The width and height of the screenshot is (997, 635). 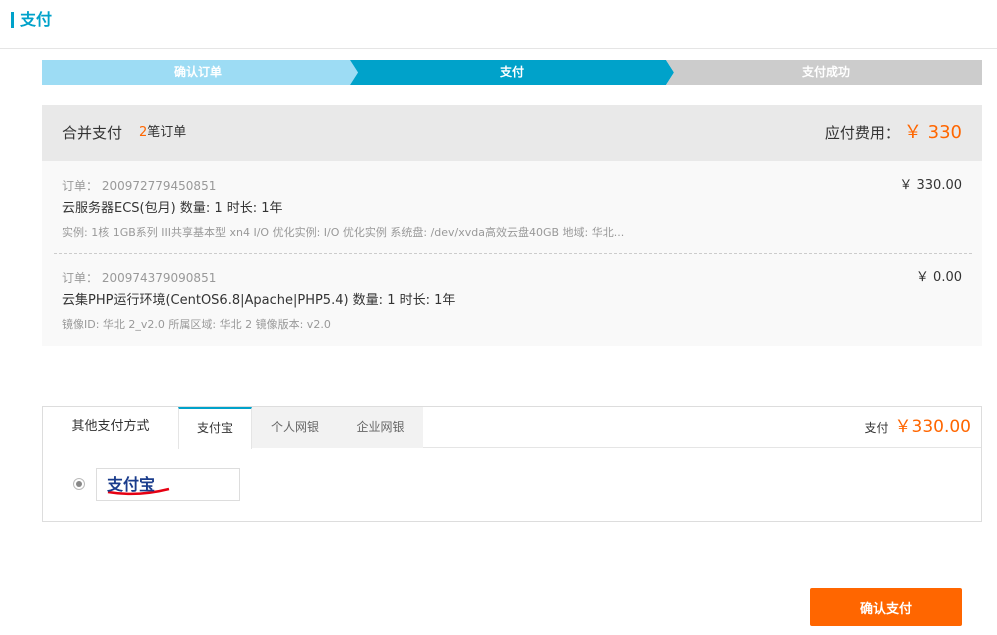 What do you see at coordinates (295, 427) in the screenshot?
I see `tab-personal-bank: 个人网银` at bounding box center [295, 427].